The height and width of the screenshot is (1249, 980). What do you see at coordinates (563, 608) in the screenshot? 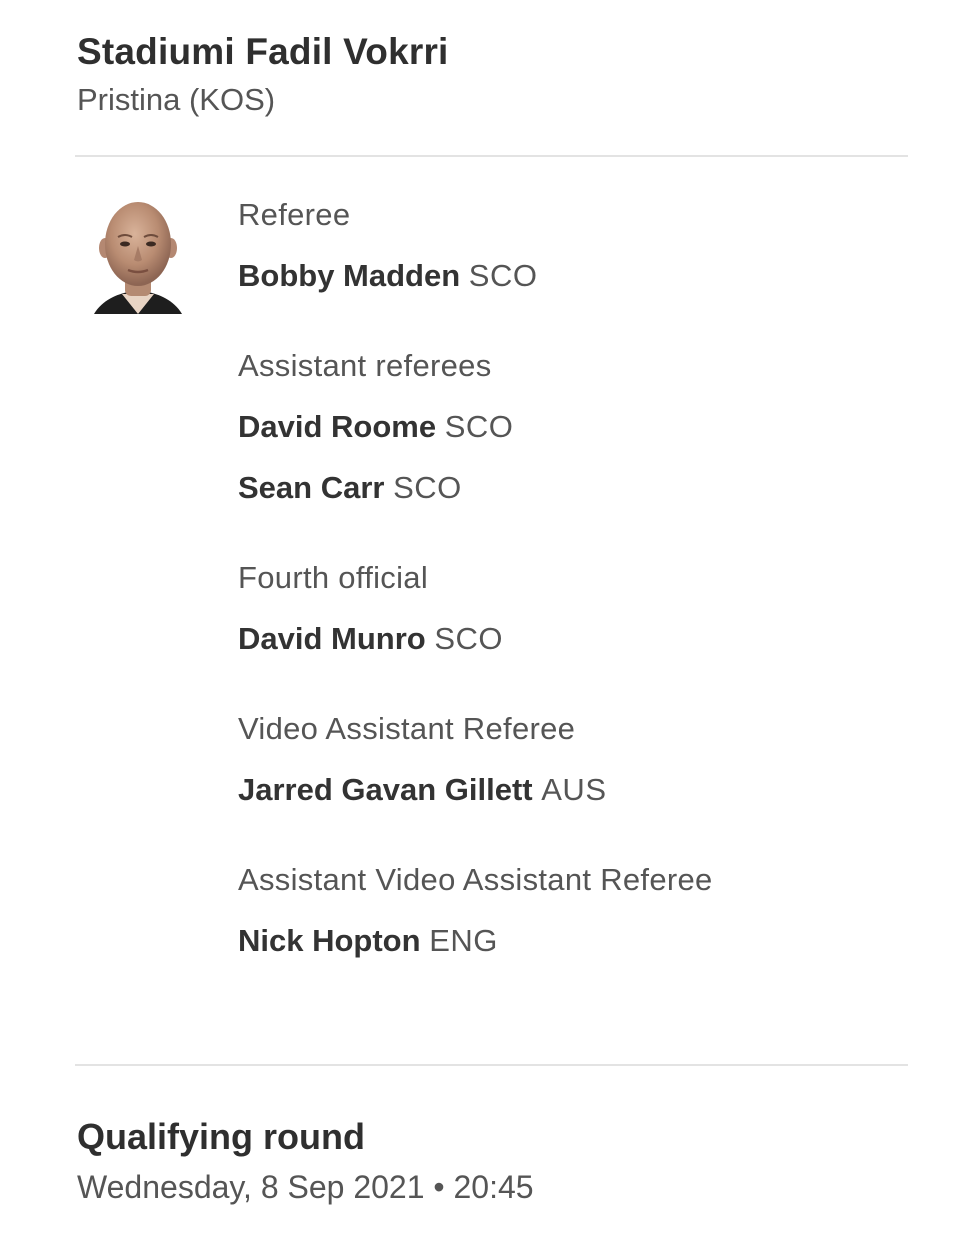
I see `official-group-fourth-official: Fourth official David Munro SCO` at bounding box center [563, 608].